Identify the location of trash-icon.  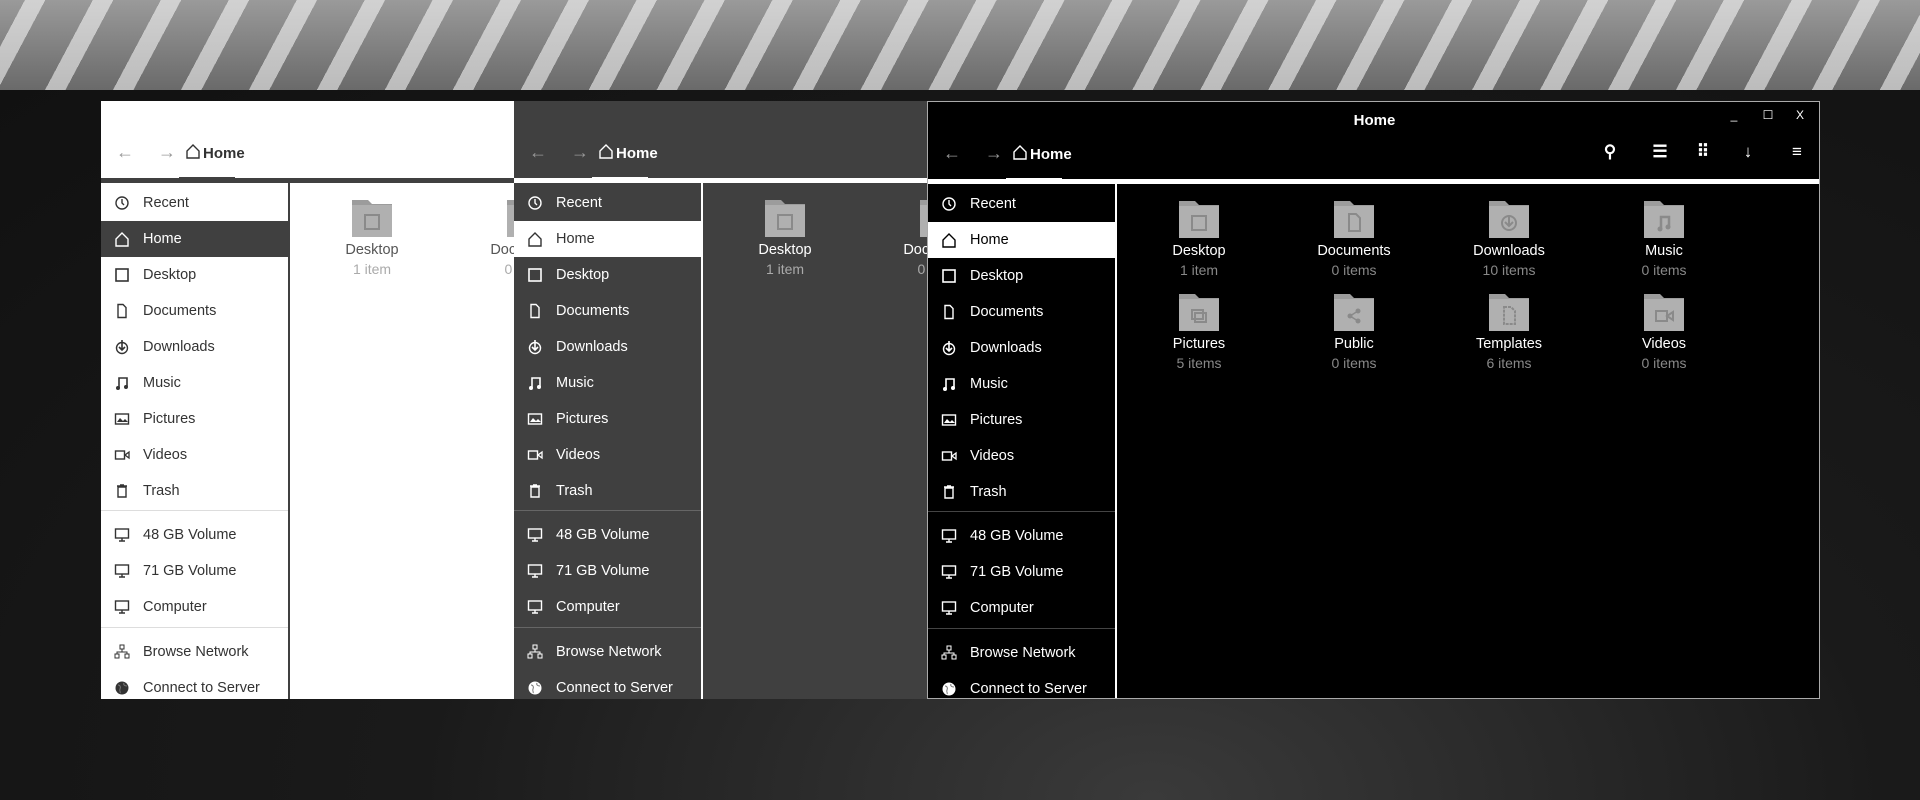
(948, 492).